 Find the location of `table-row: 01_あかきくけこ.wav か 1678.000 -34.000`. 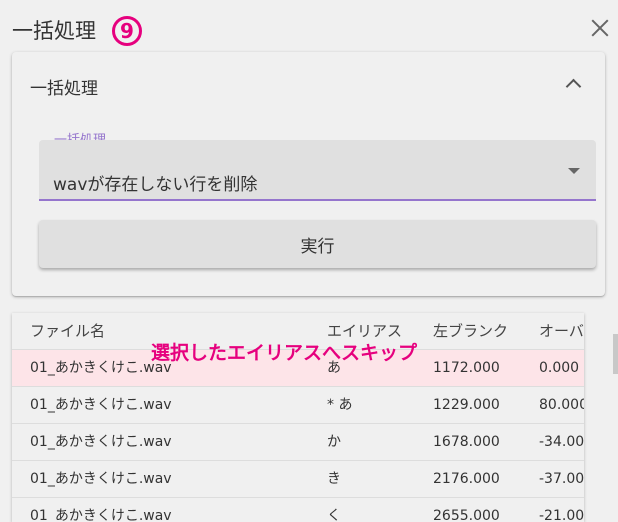

table-row: 01_あかきくけこ.wav か 1678.000 -34.000 is located at coordinates (298, 442).